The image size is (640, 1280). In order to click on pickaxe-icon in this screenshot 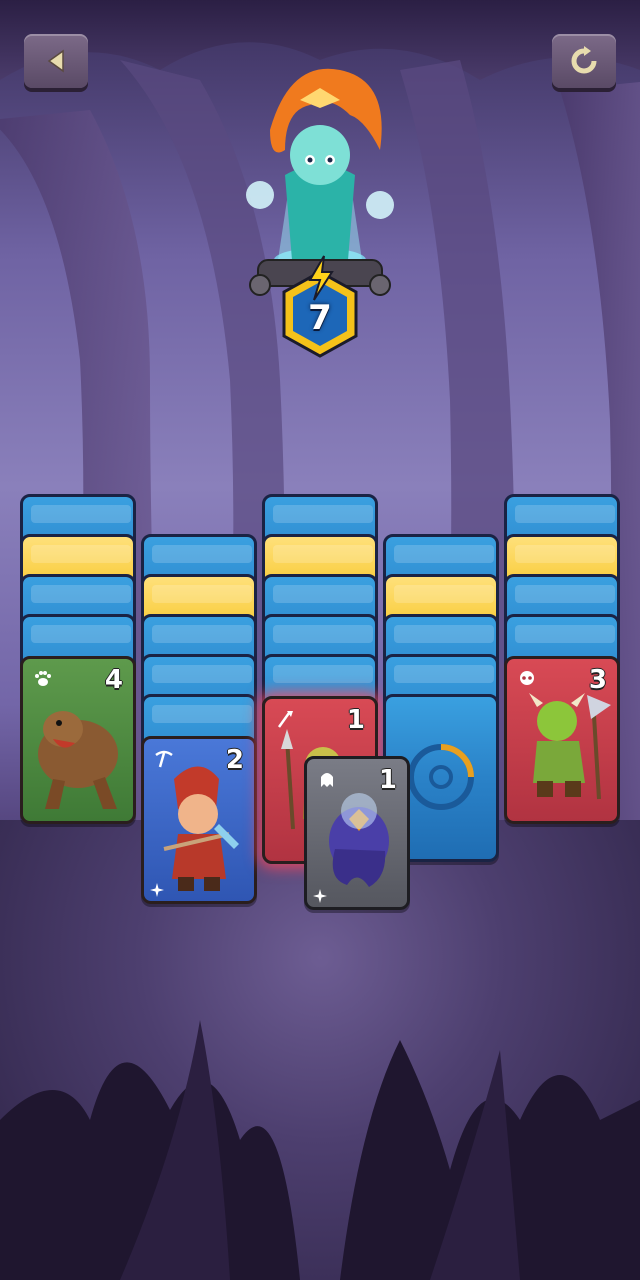, I will do `click(164, 759)`.